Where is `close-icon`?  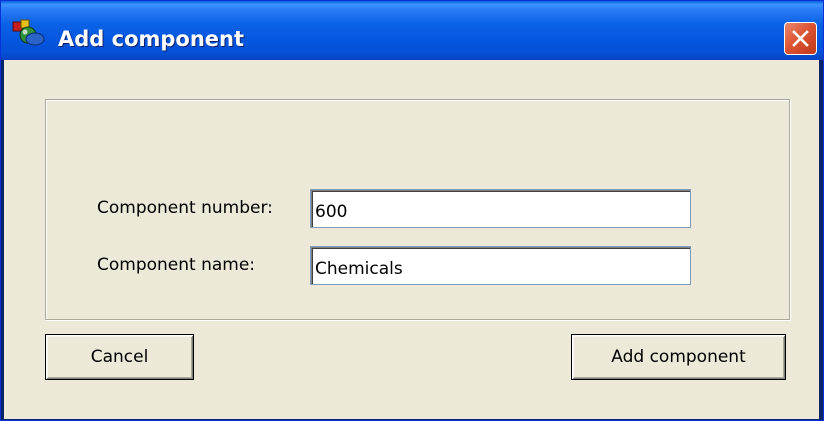 close-icon is located at coordinates (800, 38).